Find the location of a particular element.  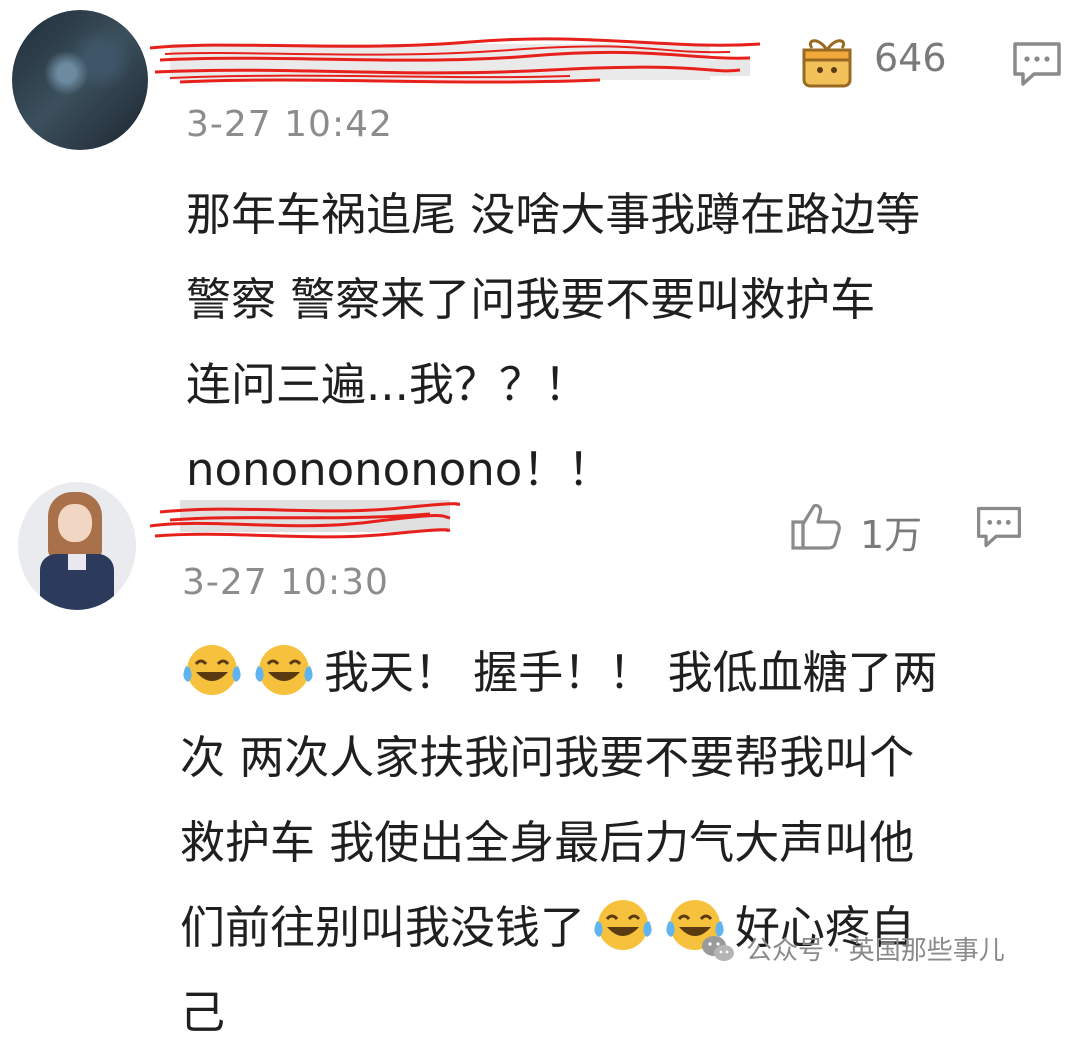

comment-line: 救护车 我使出全身最后力气大声叫他 is located at coordinates (547, 842).